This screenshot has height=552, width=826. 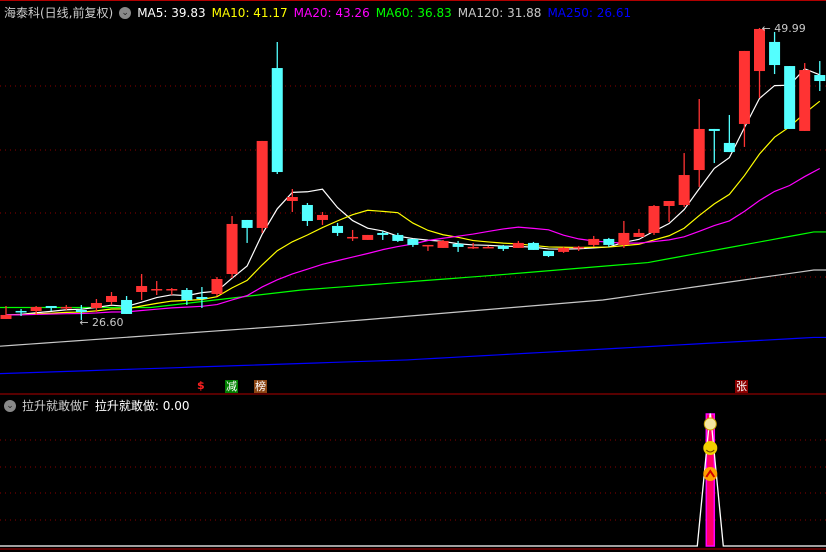 I want to click on jian-marker: 减, so click(x=231, y=386).